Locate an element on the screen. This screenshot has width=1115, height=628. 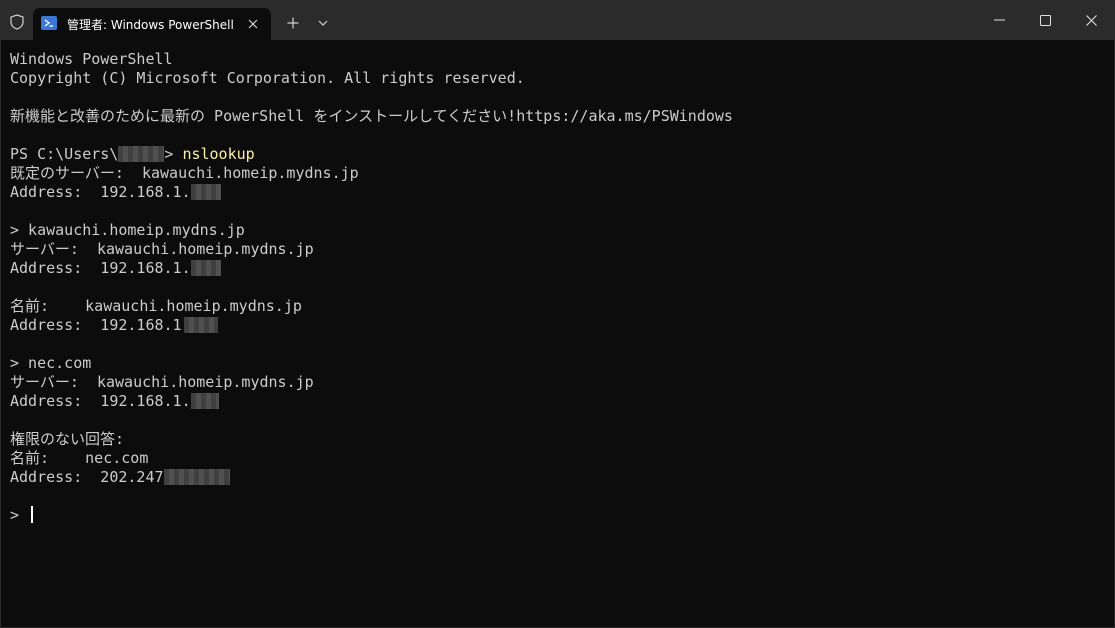
tab-title: 管理者: Windows PowerShell is located at coordinates (150, 25).